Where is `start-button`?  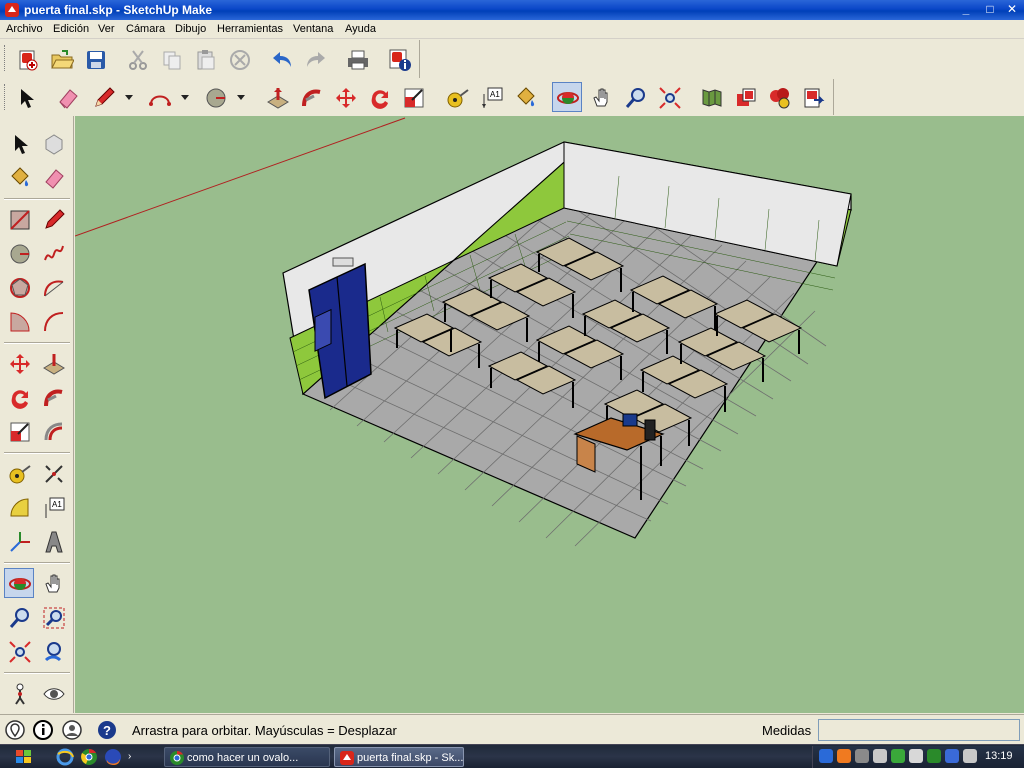 start-button is located at coordinates (24, 757).